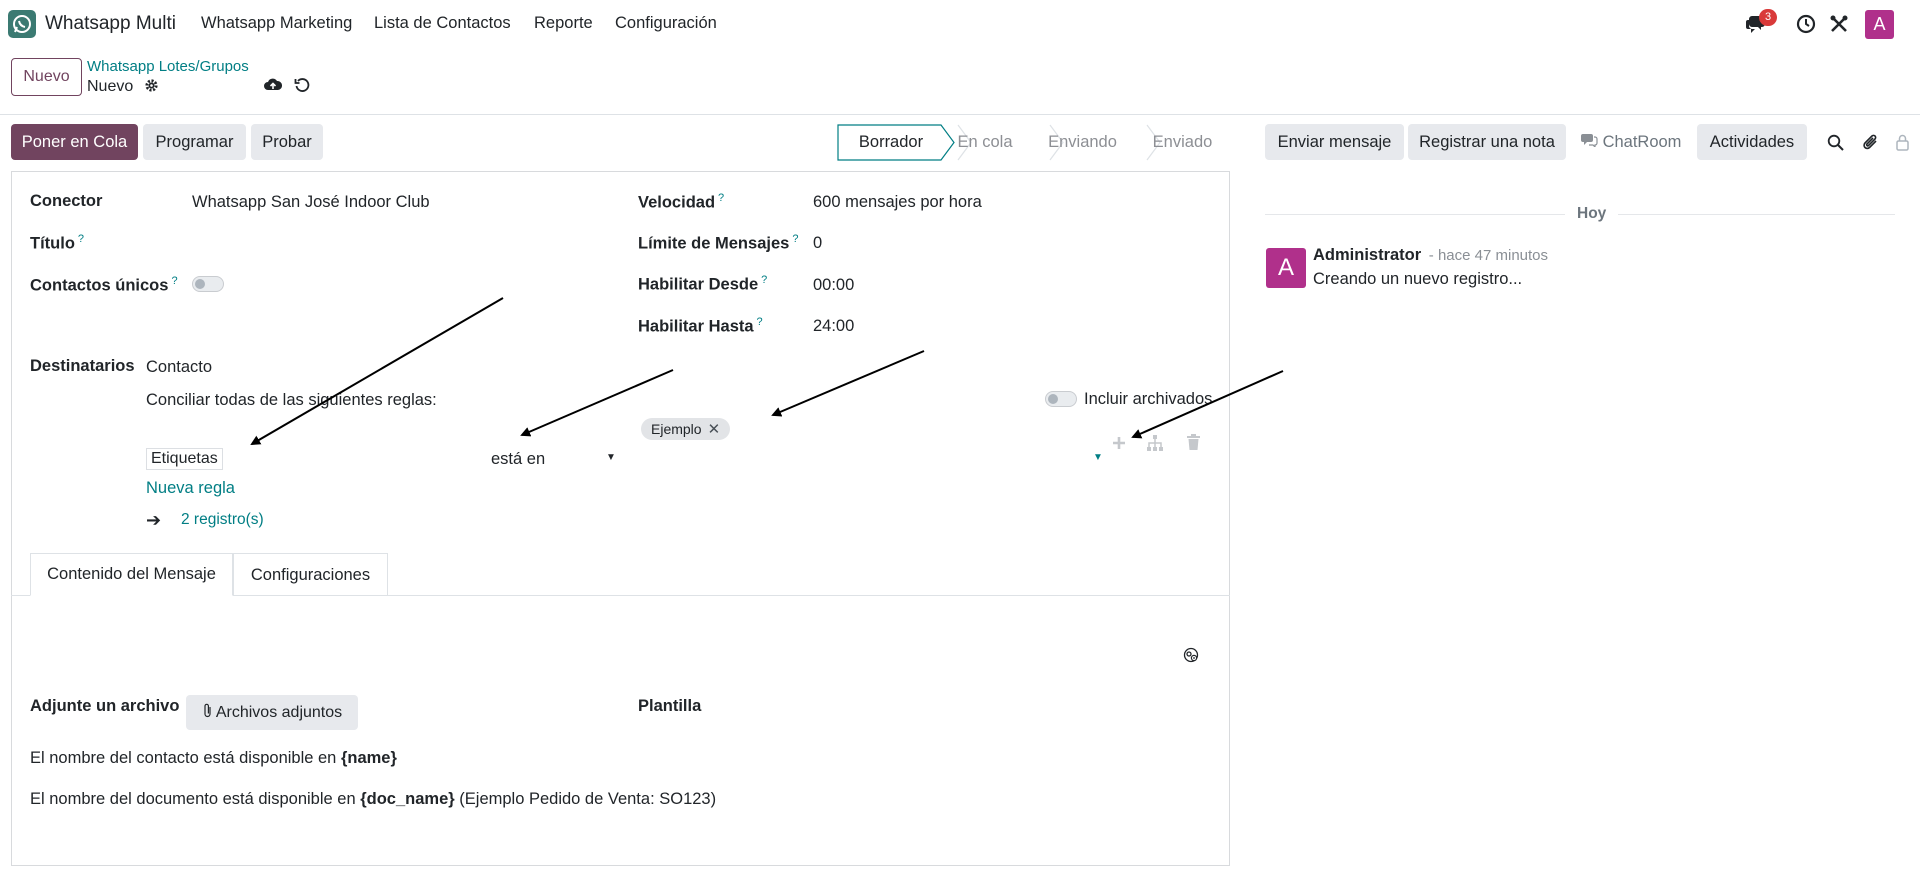 The image size is (1920, 896). I want to click on control-panel-divider, so click(960, 114).